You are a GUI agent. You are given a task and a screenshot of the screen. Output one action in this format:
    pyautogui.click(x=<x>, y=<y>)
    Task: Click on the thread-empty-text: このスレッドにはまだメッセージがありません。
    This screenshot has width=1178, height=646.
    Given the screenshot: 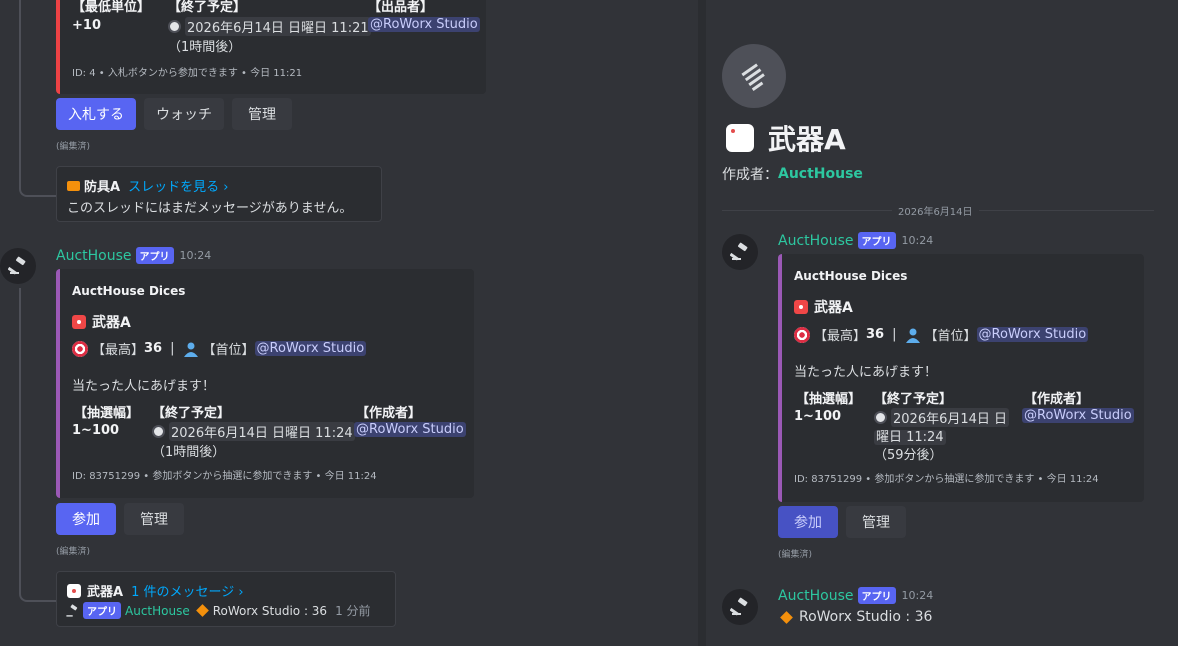 What is the action you would take?
    pyautogui.click(x=210, y=208)
    